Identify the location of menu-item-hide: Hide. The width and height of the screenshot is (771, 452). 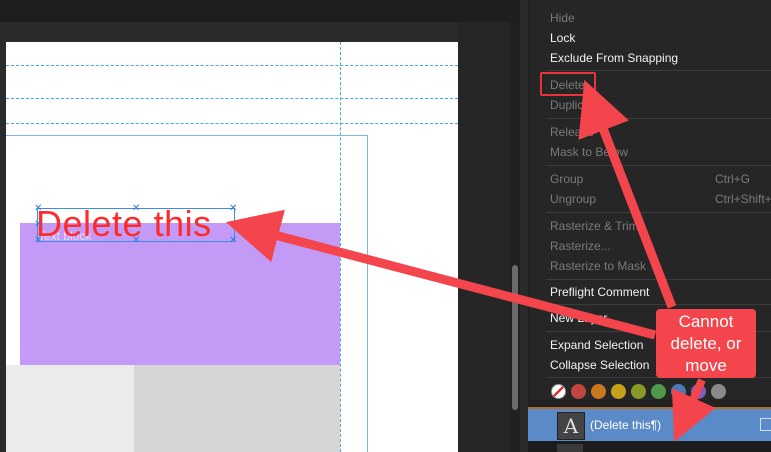
(562, 18).